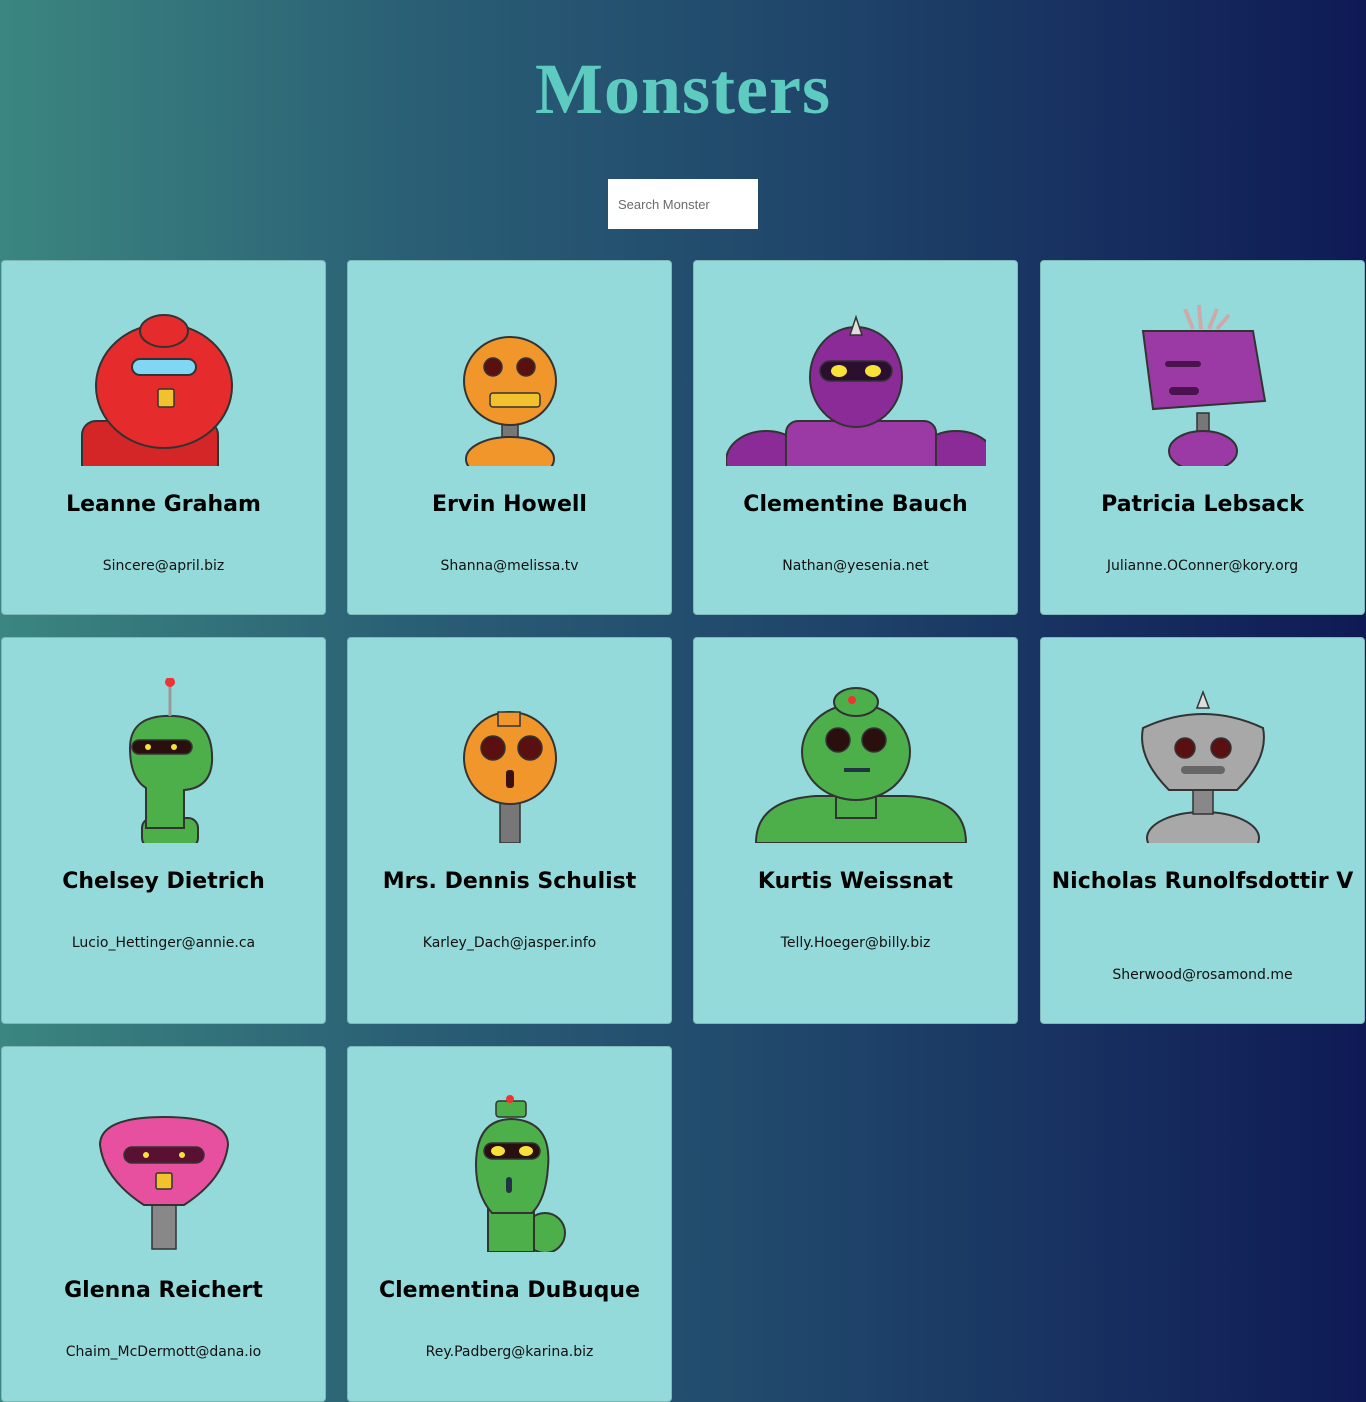 Image resolution: width=1366 pixels, height=1402 pixels. Describe the element at coordinates (163, 943) in the screenshot. I see `monster-email: Lucio_Hettinger@annie.ca` at that location.